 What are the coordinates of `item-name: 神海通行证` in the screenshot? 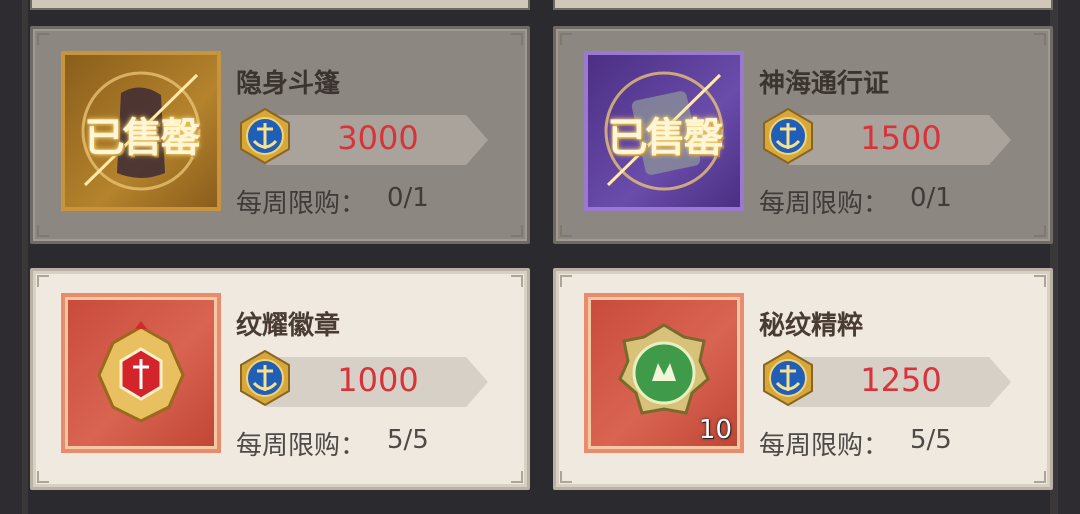 It's located at (824, 84).